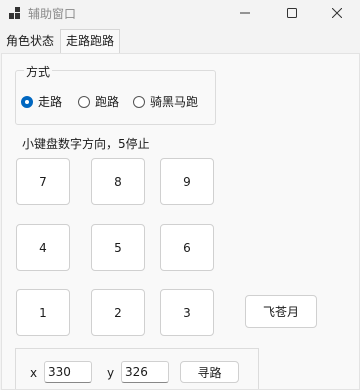 The width and height of the screenshot is (360, 390). I want to click on minimize-icon, so click(245, 13).